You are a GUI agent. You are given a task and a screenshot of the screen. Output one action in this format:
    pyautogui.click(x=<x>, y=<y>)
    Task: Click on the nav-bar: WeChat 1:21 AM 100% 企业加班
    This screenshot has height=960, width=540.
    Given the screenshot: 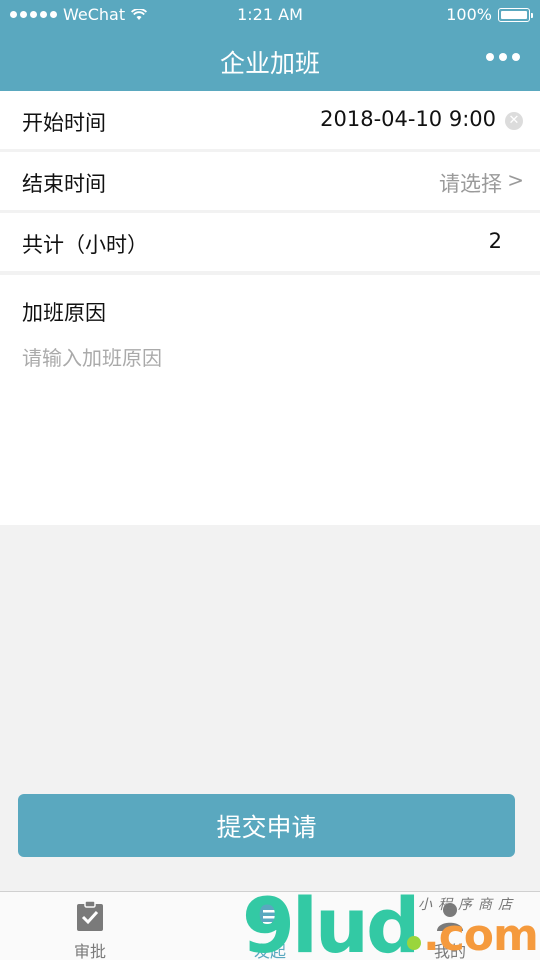 What is the action you would take?
    pyautogui.click(x=270, y=45)
    